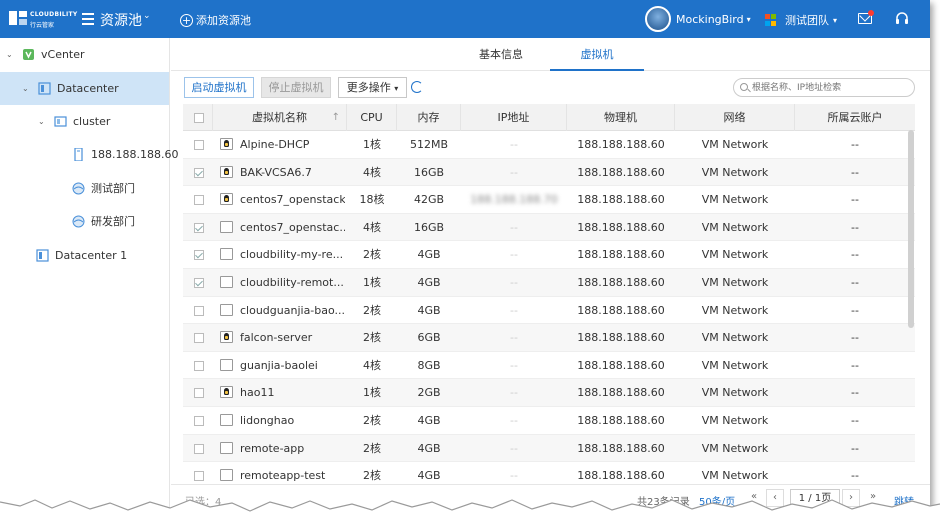 Image resolution: width=940 pixels, height=524 pixels. What do you see at coordinates (103, 188) in the screenshot?
I see `tree-item-test-dept: 测试部门` at bounding box center [103, 188].